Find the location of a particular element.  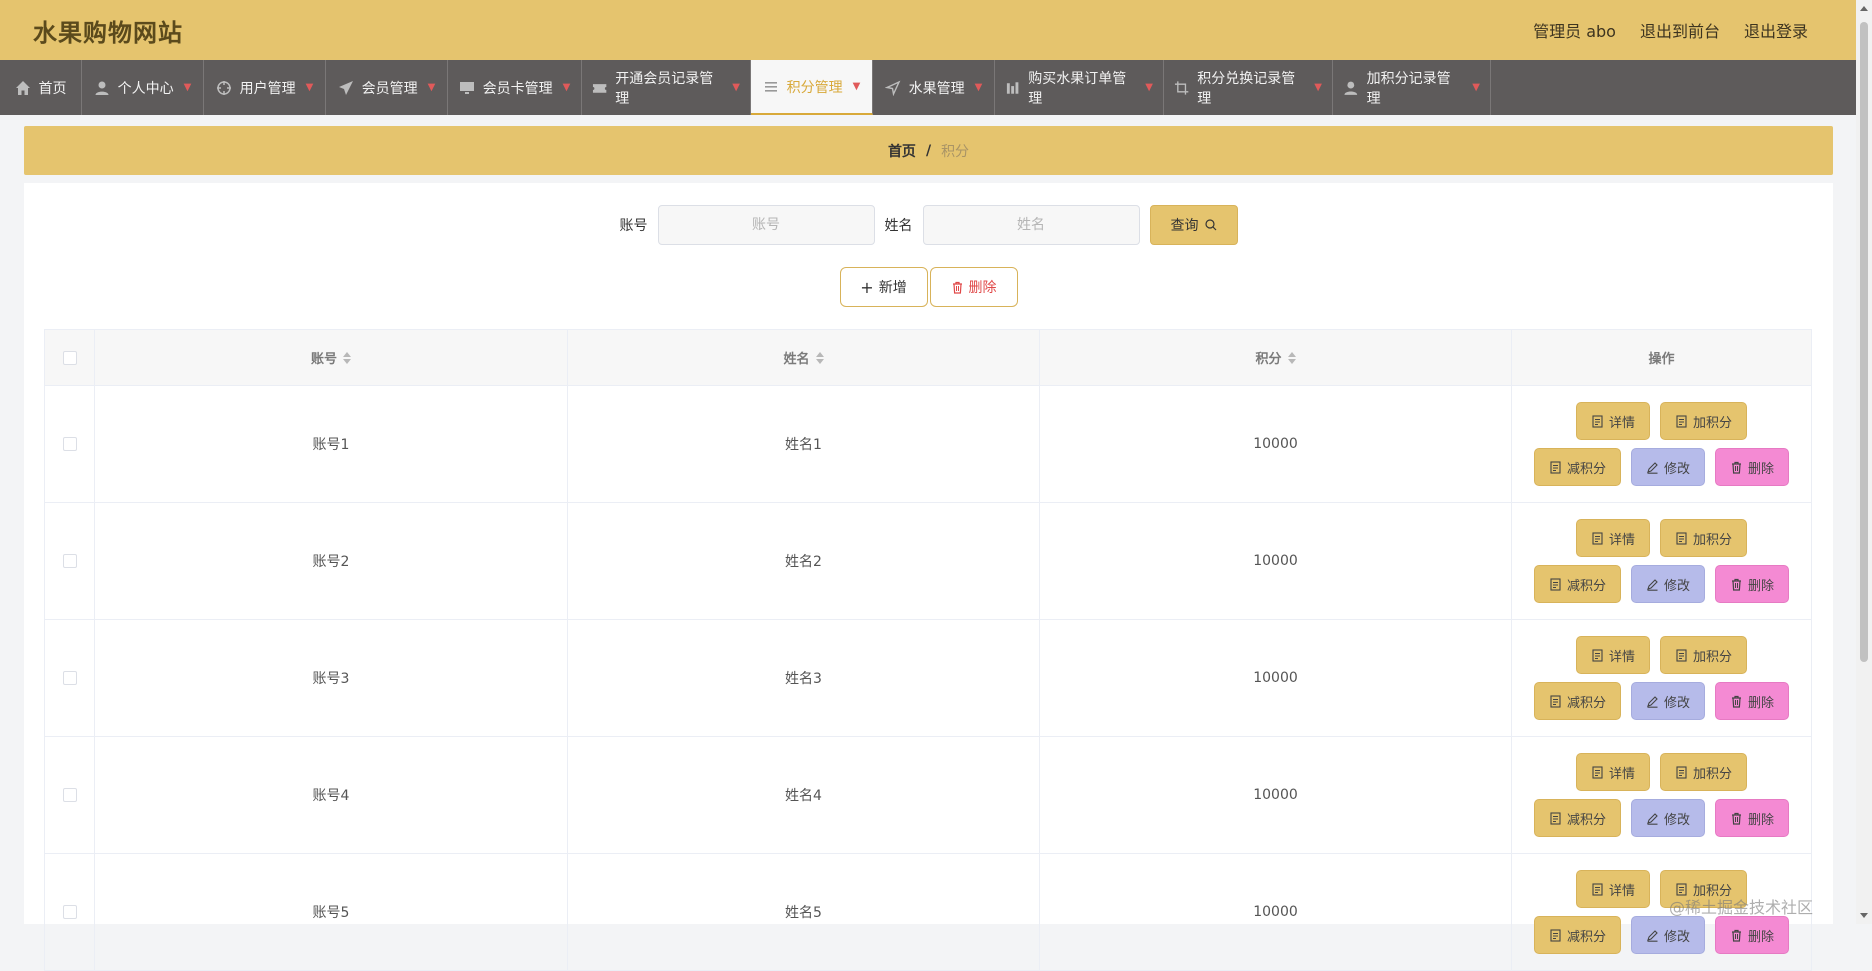

action-bar: + 新增 删除 is located at coordinates (928, 287).